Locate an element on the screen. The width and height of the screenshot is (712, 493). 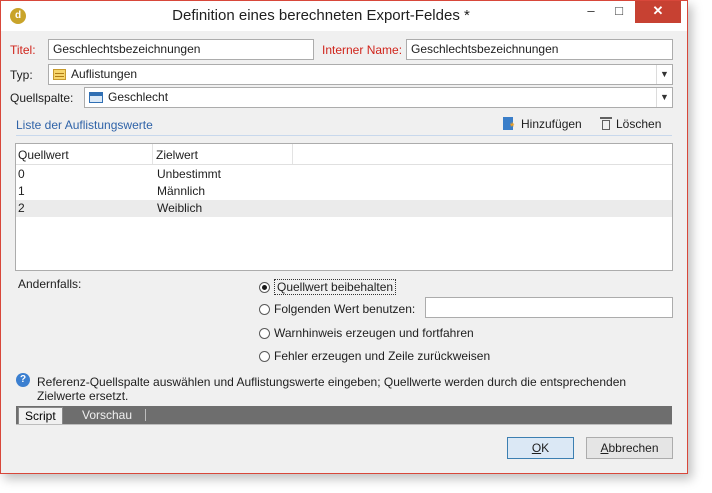
tab-script: Script is located at coordinates (40, 415).